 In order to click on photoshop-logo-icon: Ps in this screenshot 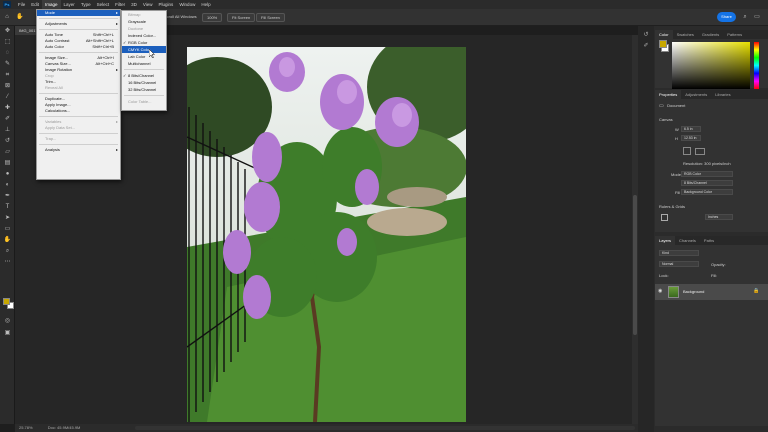, I will do `click(7, 4)`.